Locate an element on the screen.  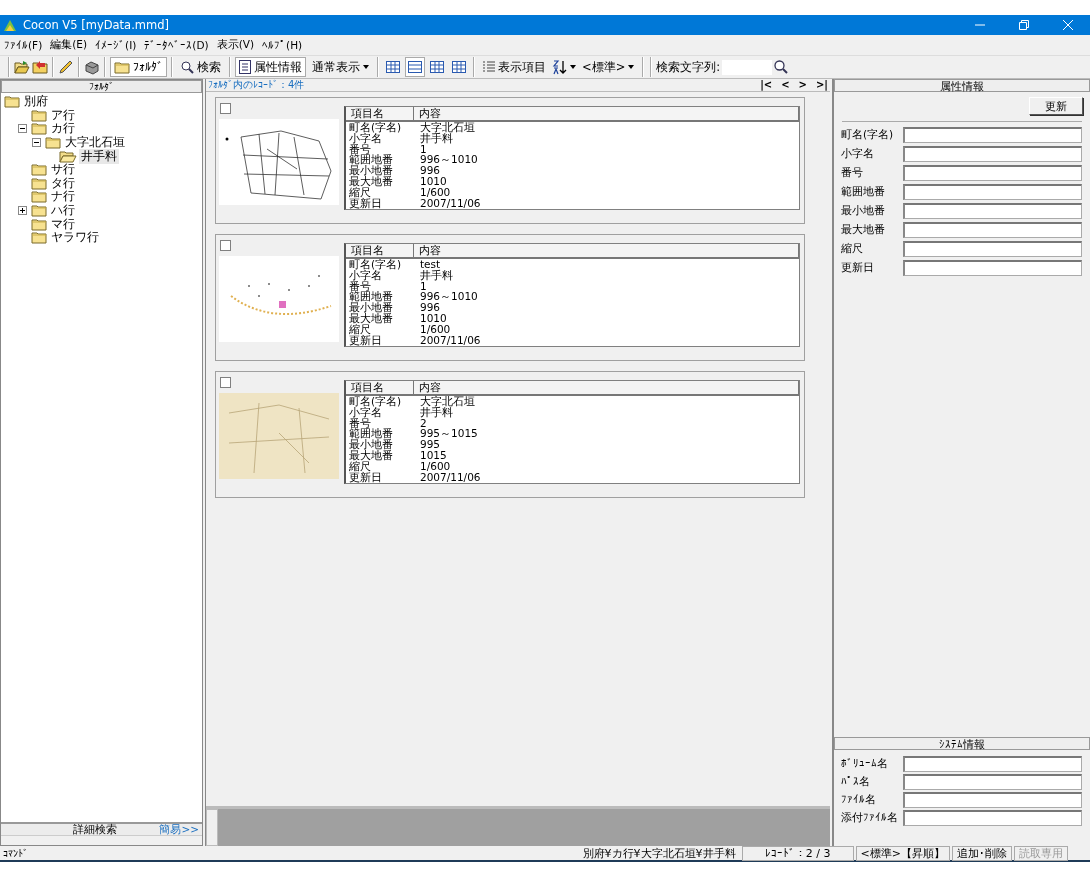
app-icon is located at coordinates (10, 25).